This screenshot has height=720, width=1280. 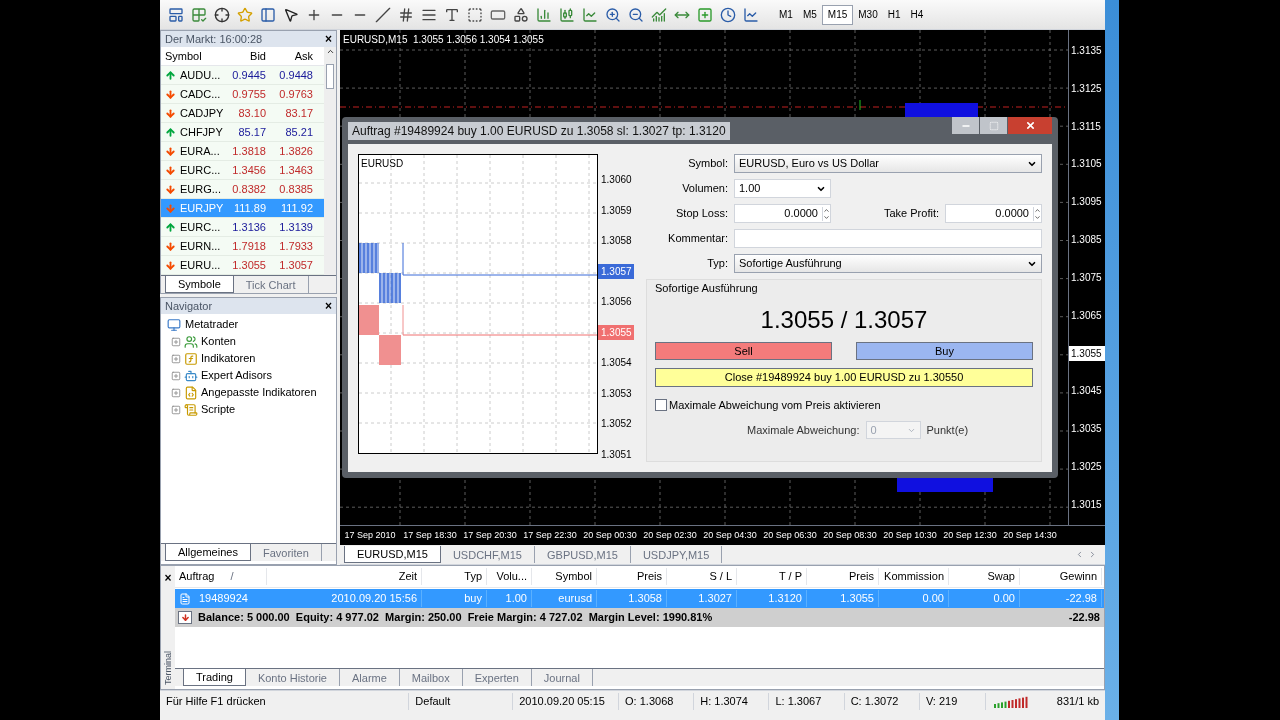 I want to click on column-header: Swap, so click(x=1001, y=576).